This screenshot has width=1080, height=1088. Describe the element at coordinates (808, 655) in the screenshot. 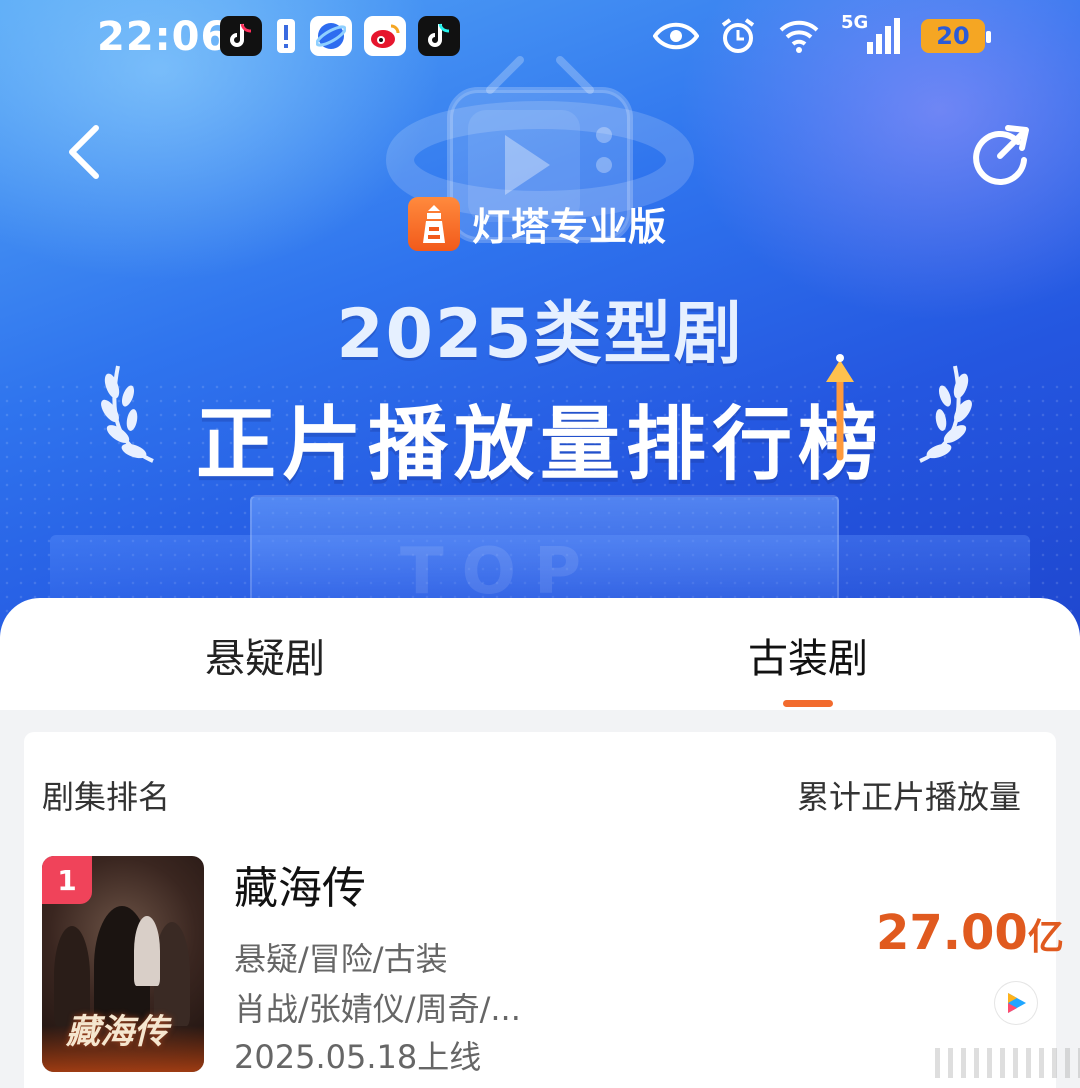

I see `tab-costume: 古装剧` at that location.